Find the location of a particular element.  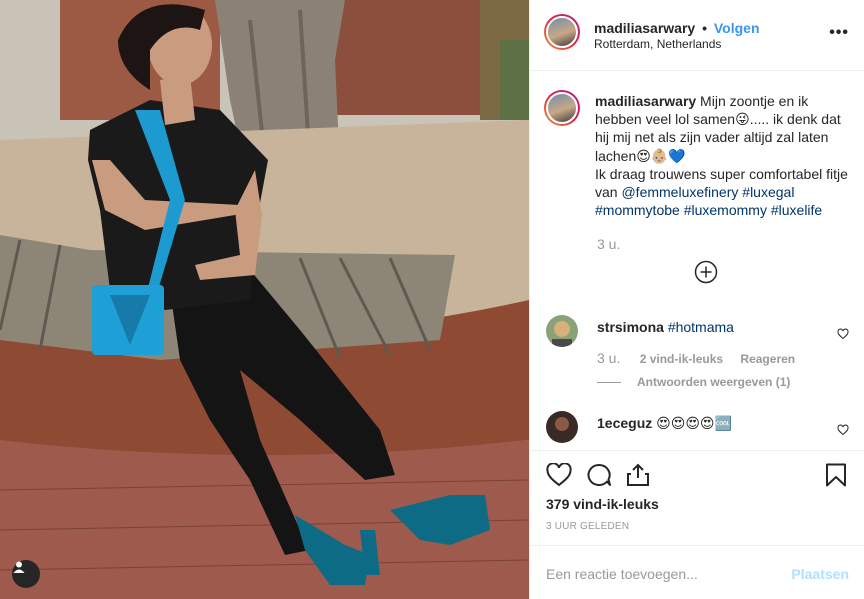

caption-username: madiliasarwary is located at coordinates (645, 101).